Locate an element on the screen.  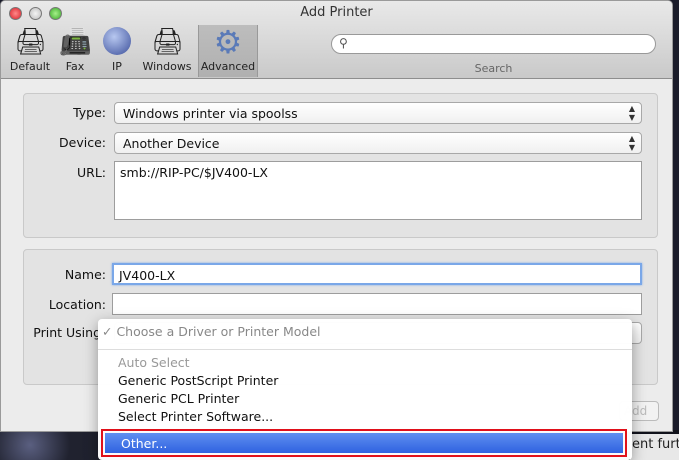
menu-item-generic-postscript: Generic PostScript Printer is located at coordinates (198, 380).